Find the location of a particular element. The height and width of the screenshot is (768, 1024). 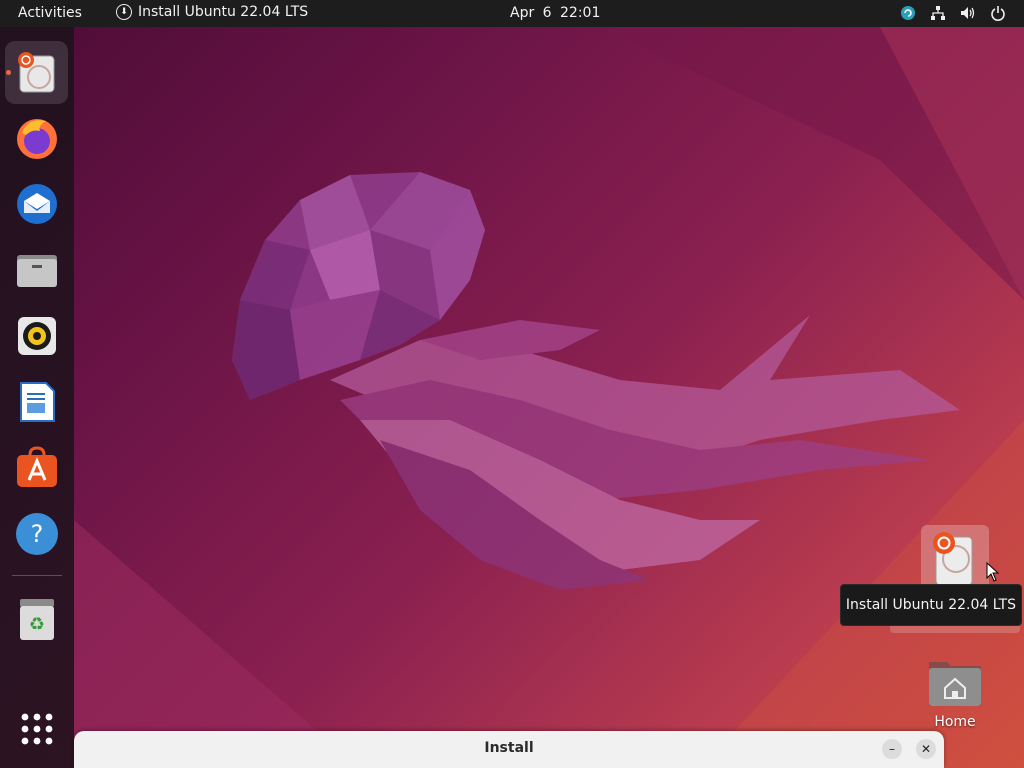

app-menu: ⬇ Install Ubuntu 22.04 LTS is located at coordinates (212, 12).